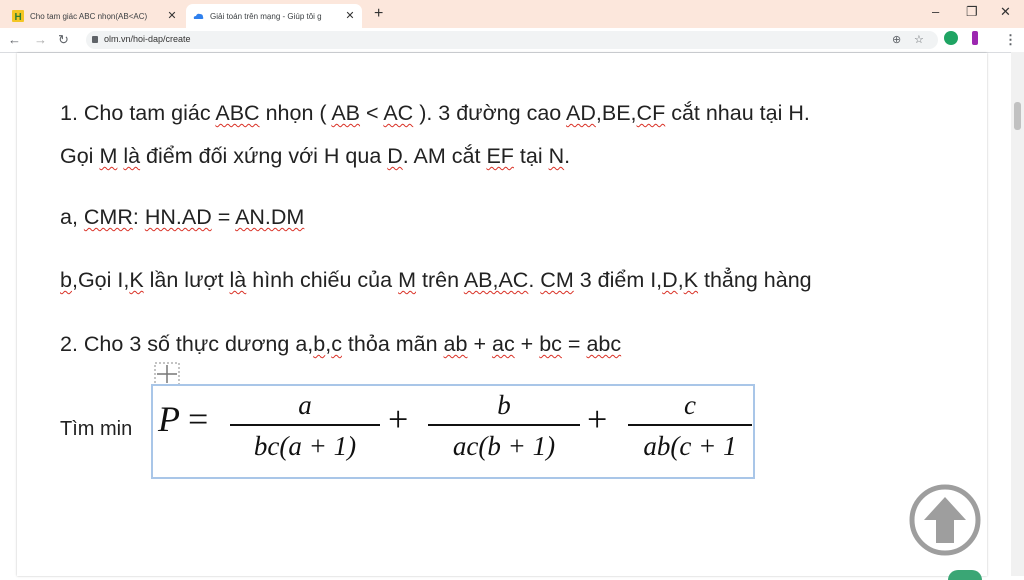 Image resolution: width=1024 pixels, height=580 pixels. What do you see at coordinates (965, 575) in the screenshot?
I see `help-fab` at bounding box center [965, 575].